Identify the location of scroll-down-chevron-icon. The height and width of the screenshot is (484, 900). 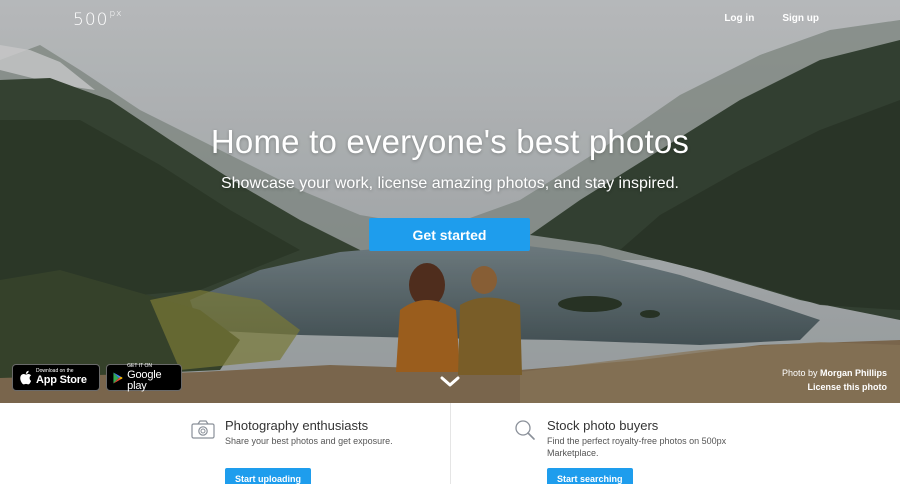
(450, 382).